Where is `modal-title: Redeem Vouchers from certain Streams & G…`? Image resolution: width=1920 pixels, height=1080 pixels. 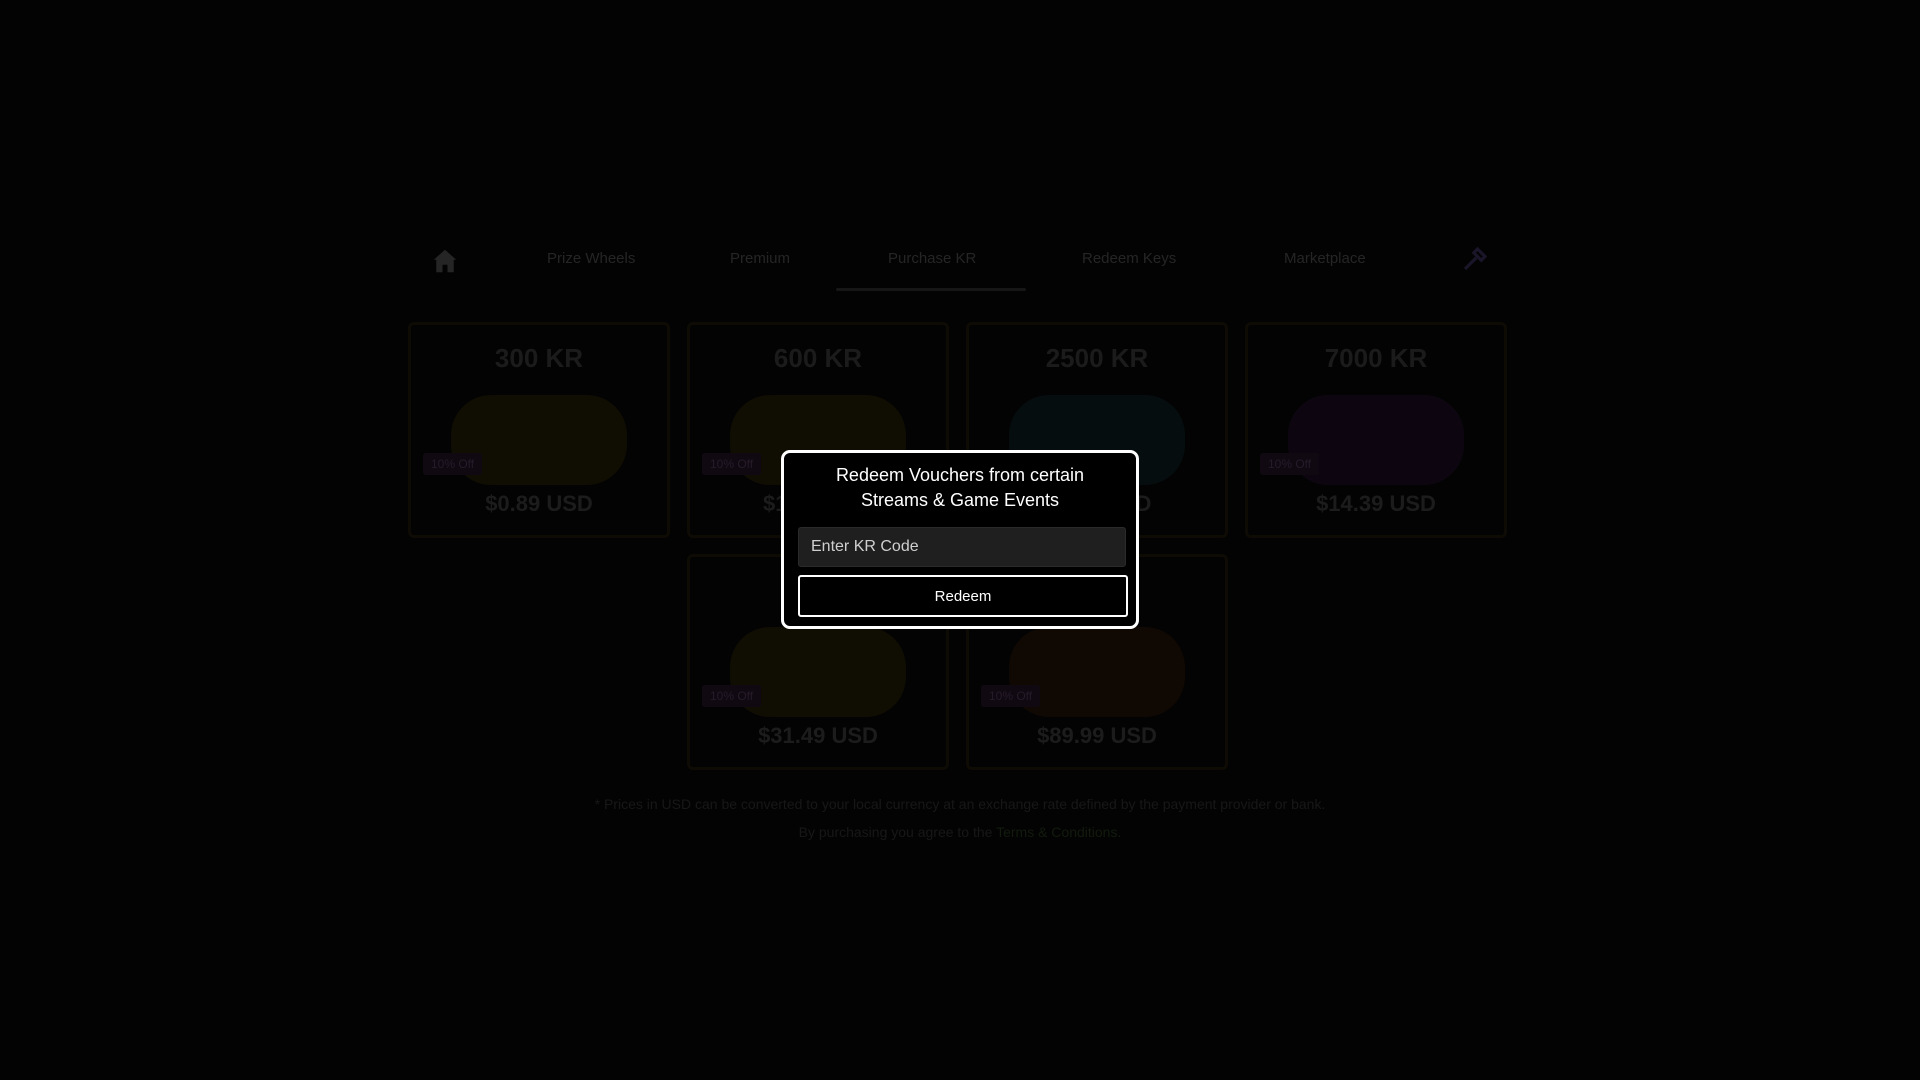 modal-title: Redeem Vouchers from certain Streams & G… is located at coordinates (960, 488).